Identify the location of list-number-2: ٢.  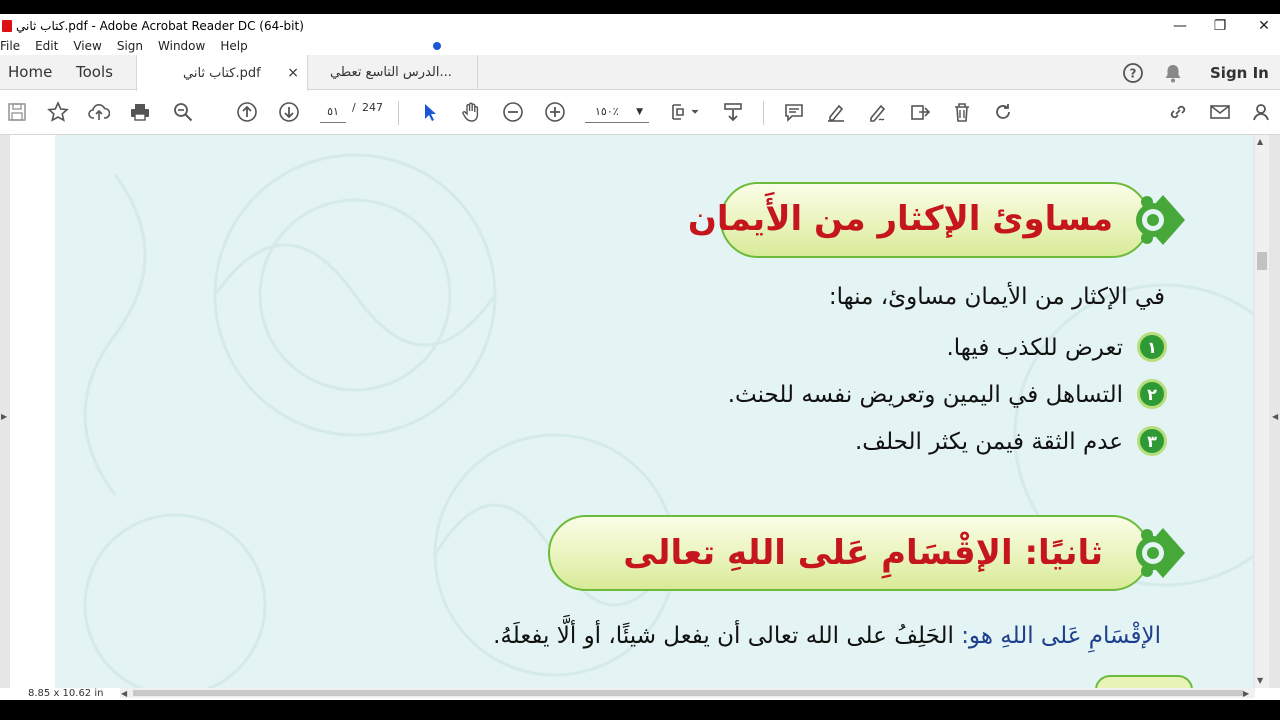
(1152, 394).